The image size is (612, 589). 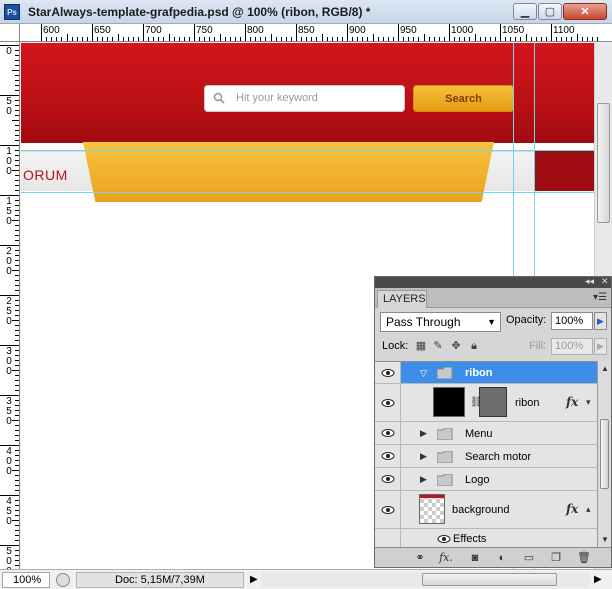 I want to click on collapse-effects-icon: ▴, so click(x=588, y=509).